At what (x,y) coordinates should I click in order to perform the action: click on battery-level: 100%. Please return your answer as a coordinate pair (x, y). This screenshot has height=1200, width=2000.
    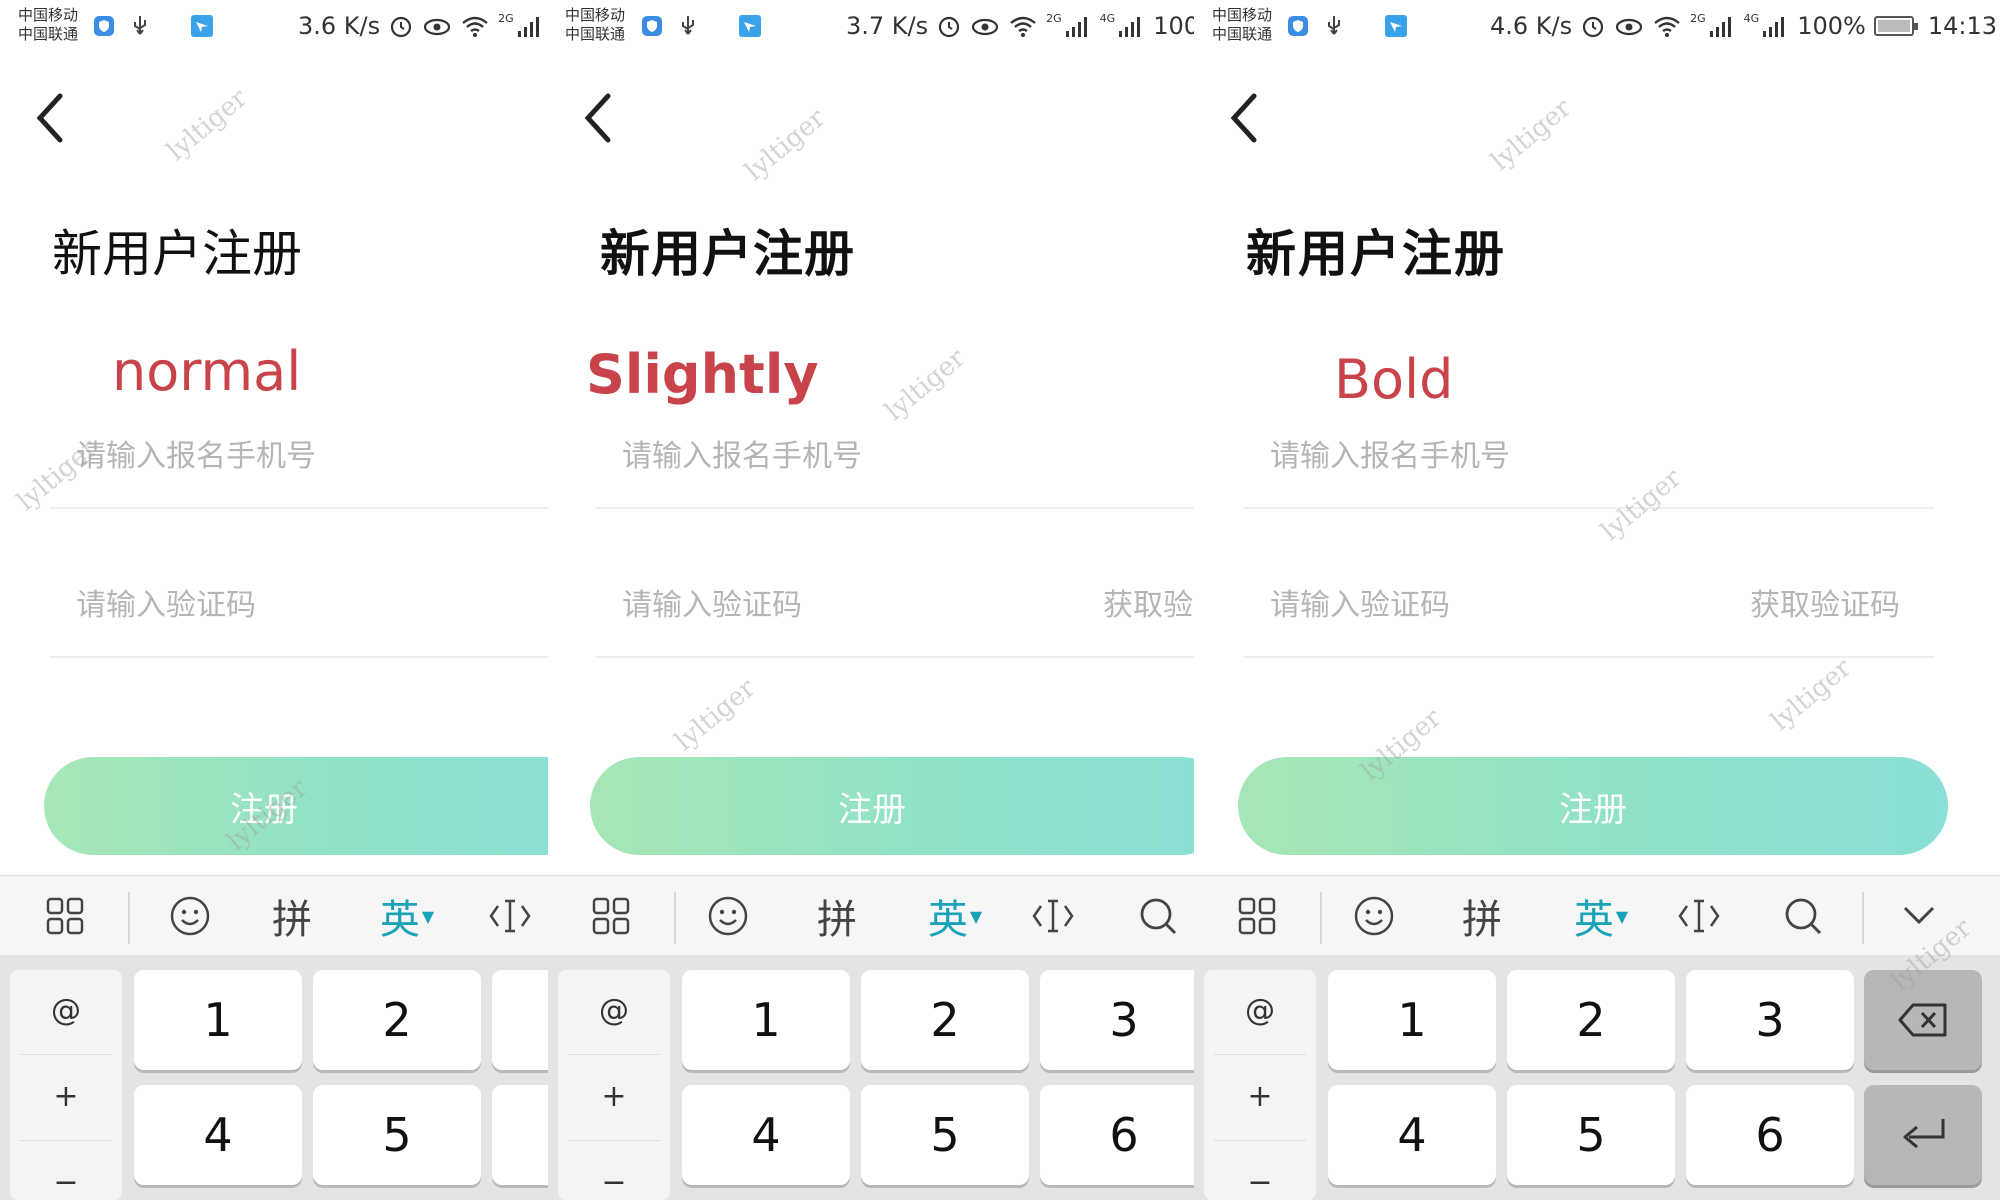
    Looking at the image, I should click on (1173, 26).